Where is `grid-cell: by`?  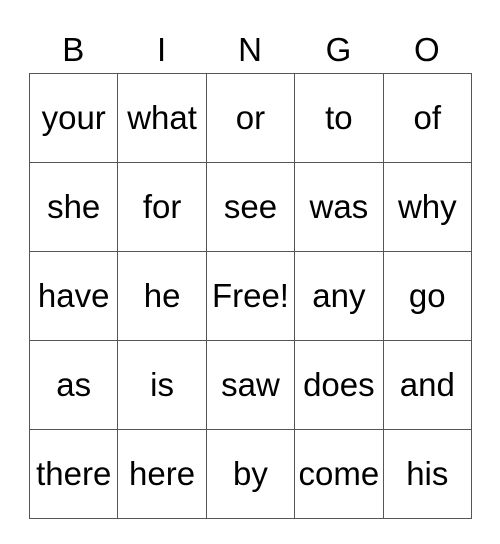
grid-cell: by is located at coordinates (250, 474).